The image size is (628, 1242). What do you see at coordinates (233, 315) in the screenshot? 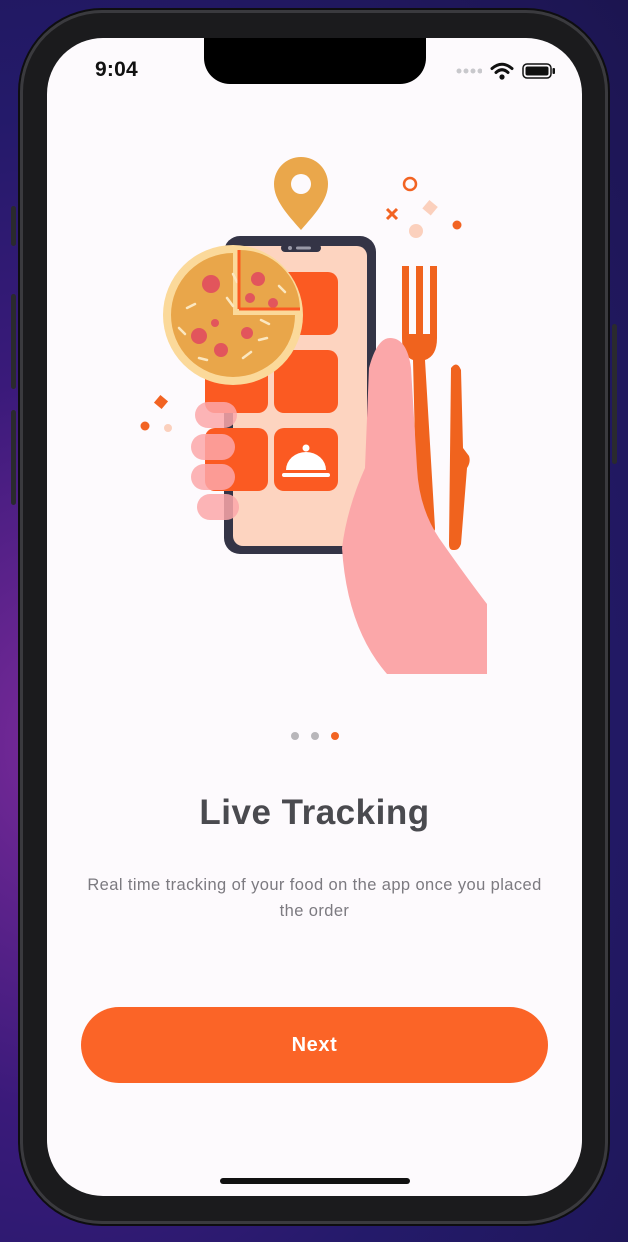
I see `pizza-graphic` at bounding box center [233, 315].